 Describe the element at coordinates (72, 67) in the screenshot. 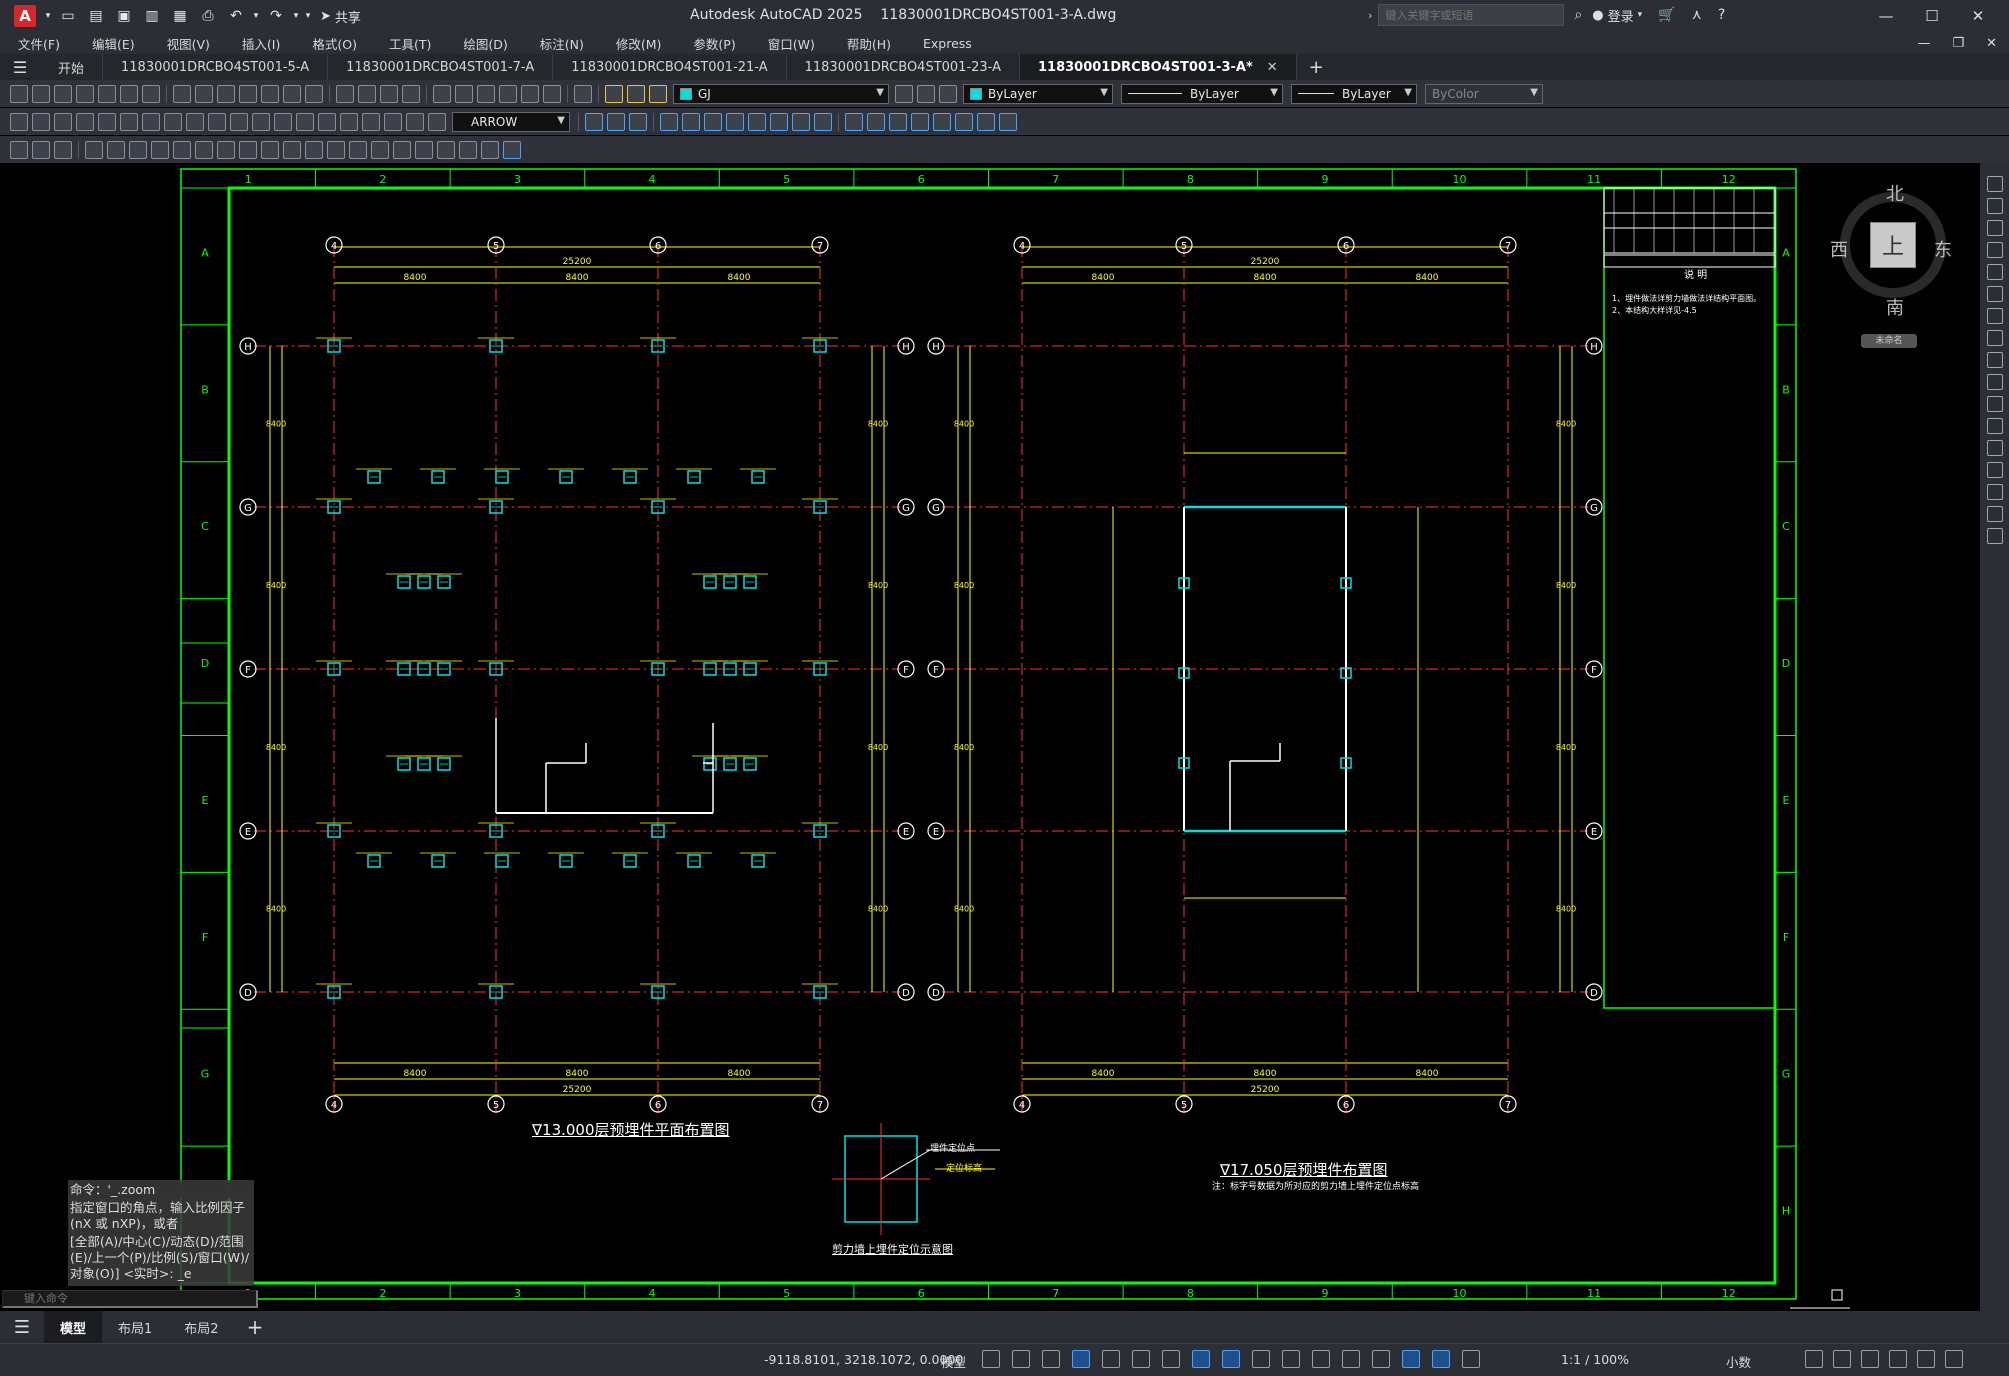

I see `tab-start: 开始` at that location.